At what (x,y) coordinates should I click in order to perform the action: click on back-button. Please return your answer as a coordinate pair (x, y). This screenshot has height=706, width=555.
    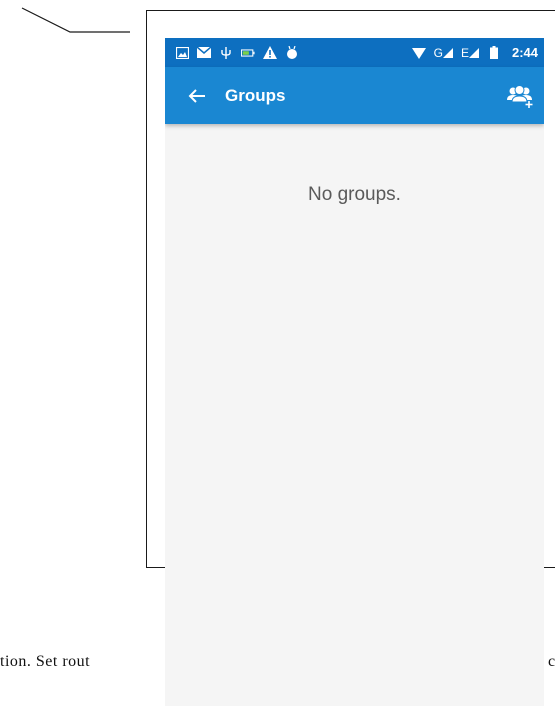
    Looking at the image, I should click on (197, 96).